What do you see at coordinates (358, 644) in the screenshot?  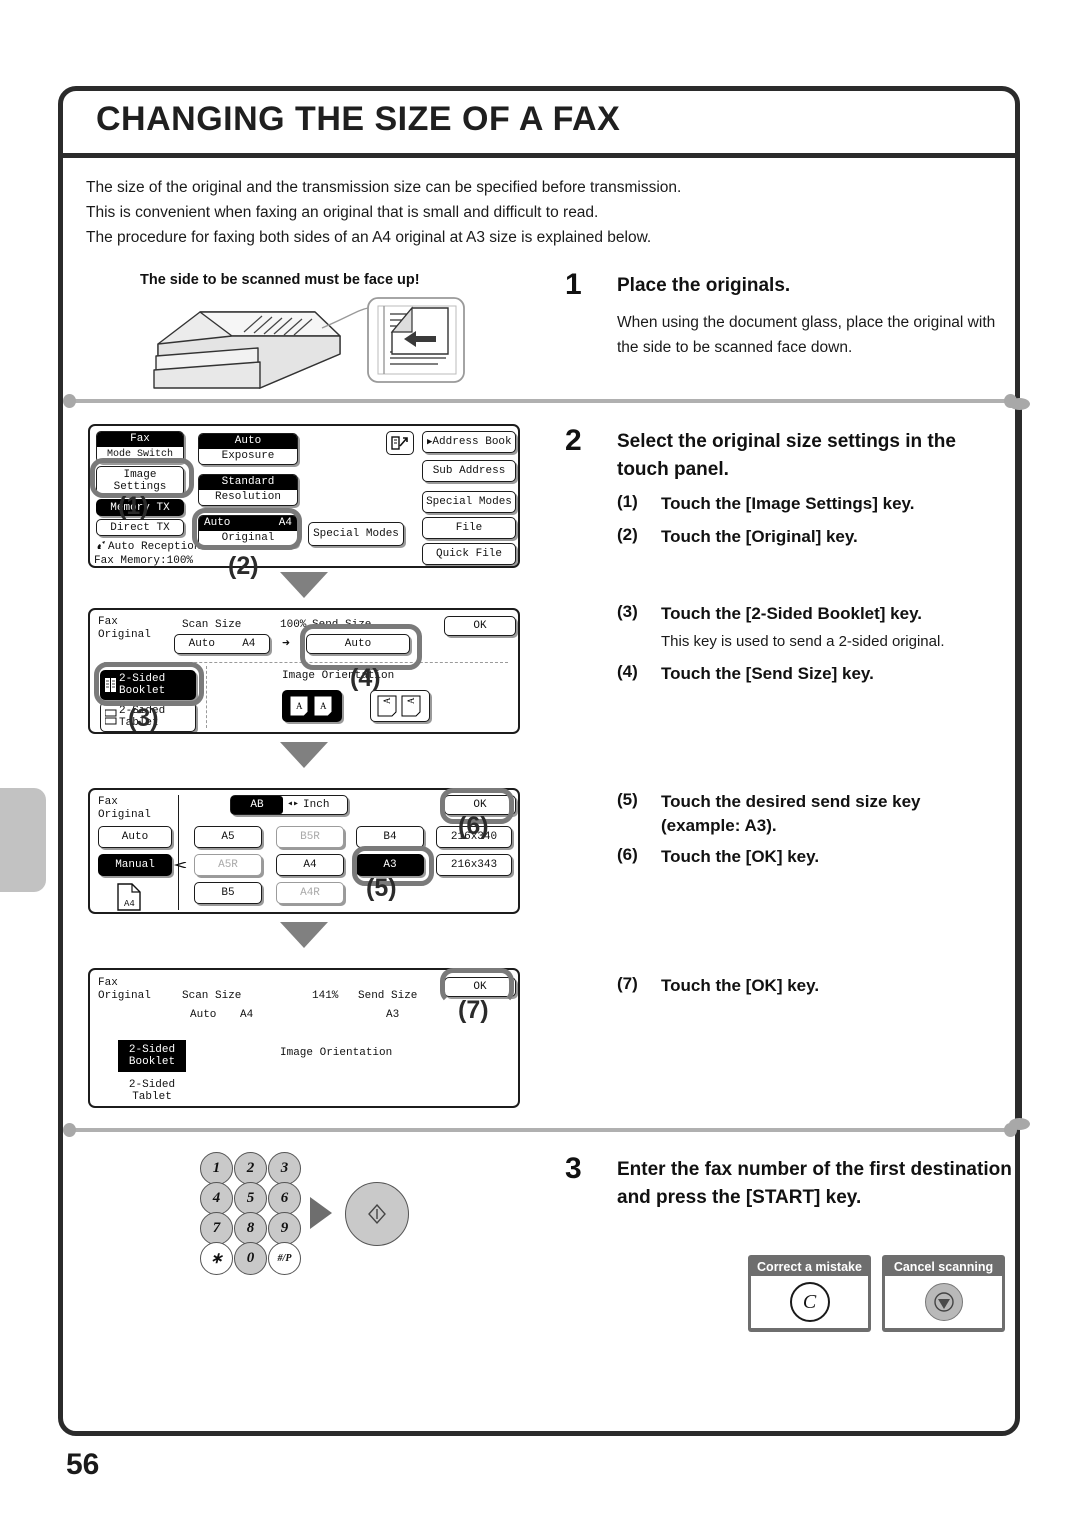 I see `send-size-key: Auto` at bounding box center [358, 644].